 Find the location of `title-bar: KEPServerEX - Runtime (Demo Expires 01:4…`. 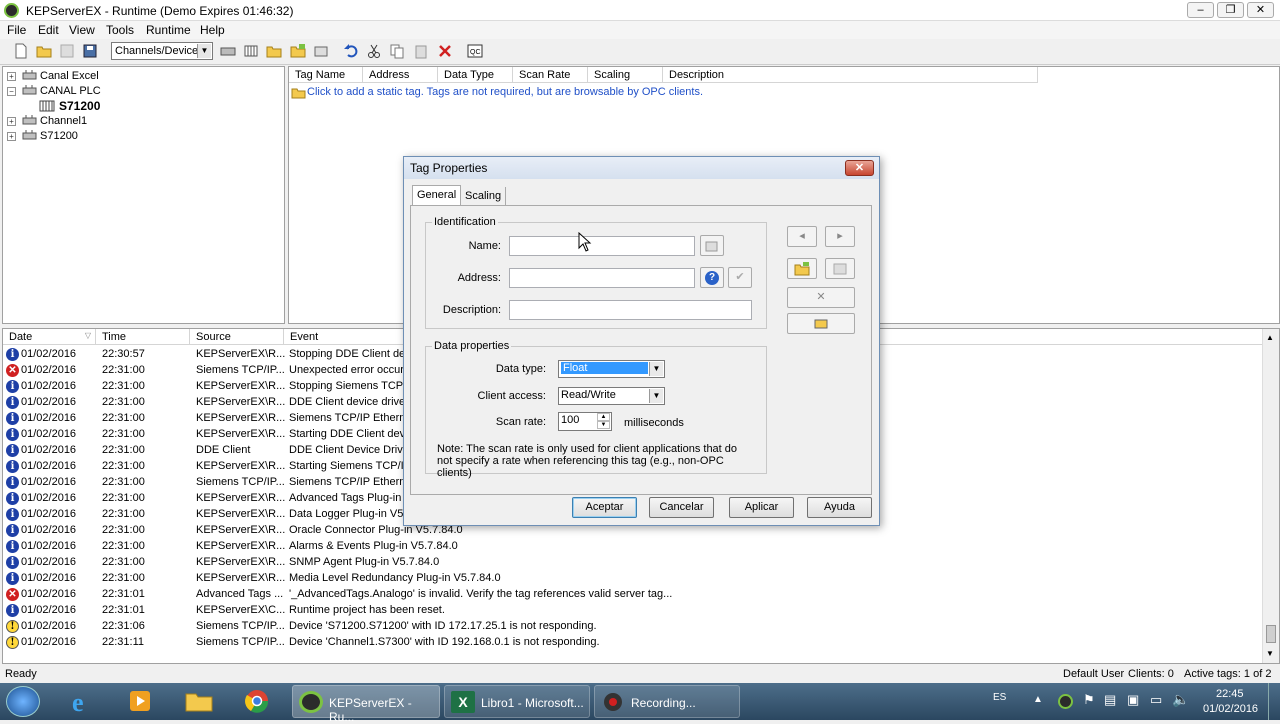

title-bar: KEPServerEX - Runtime (Demo Expires 01:4… is located at coordinates (640, 10).